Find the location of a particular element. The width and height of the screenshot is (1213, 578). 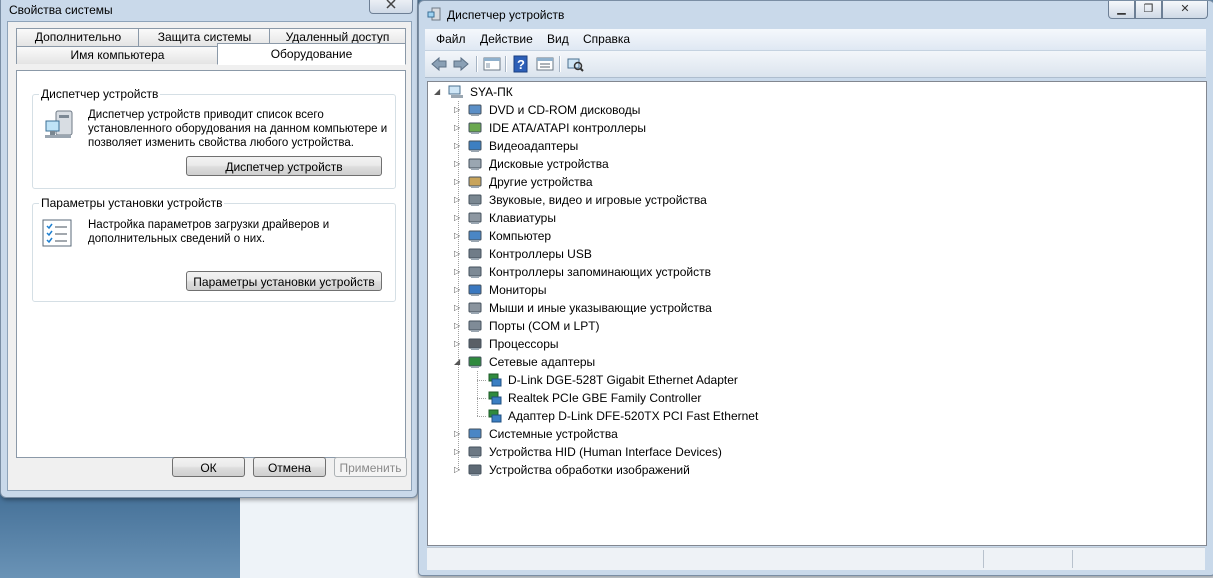

device-manager-icon is located at coordinates (60, 126).